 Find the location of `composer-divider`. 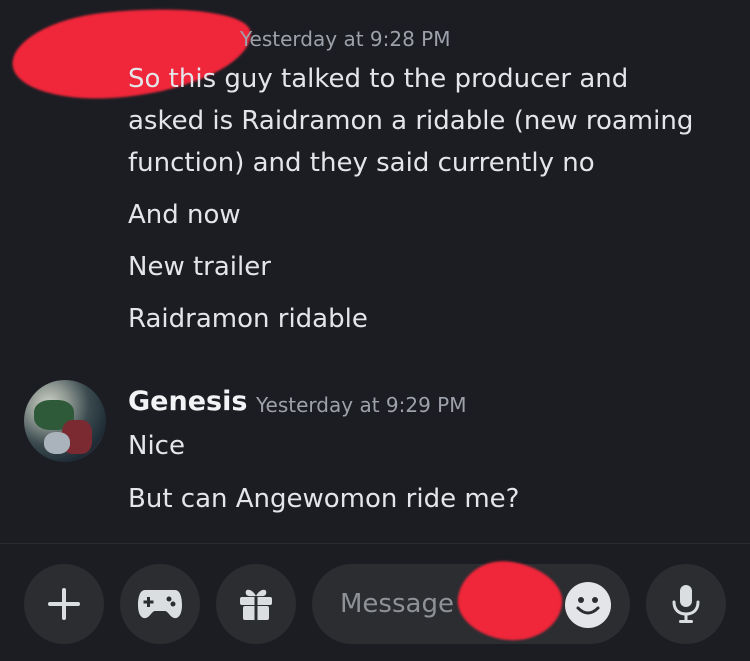

composer-divider is located at coordinates (375, 543).